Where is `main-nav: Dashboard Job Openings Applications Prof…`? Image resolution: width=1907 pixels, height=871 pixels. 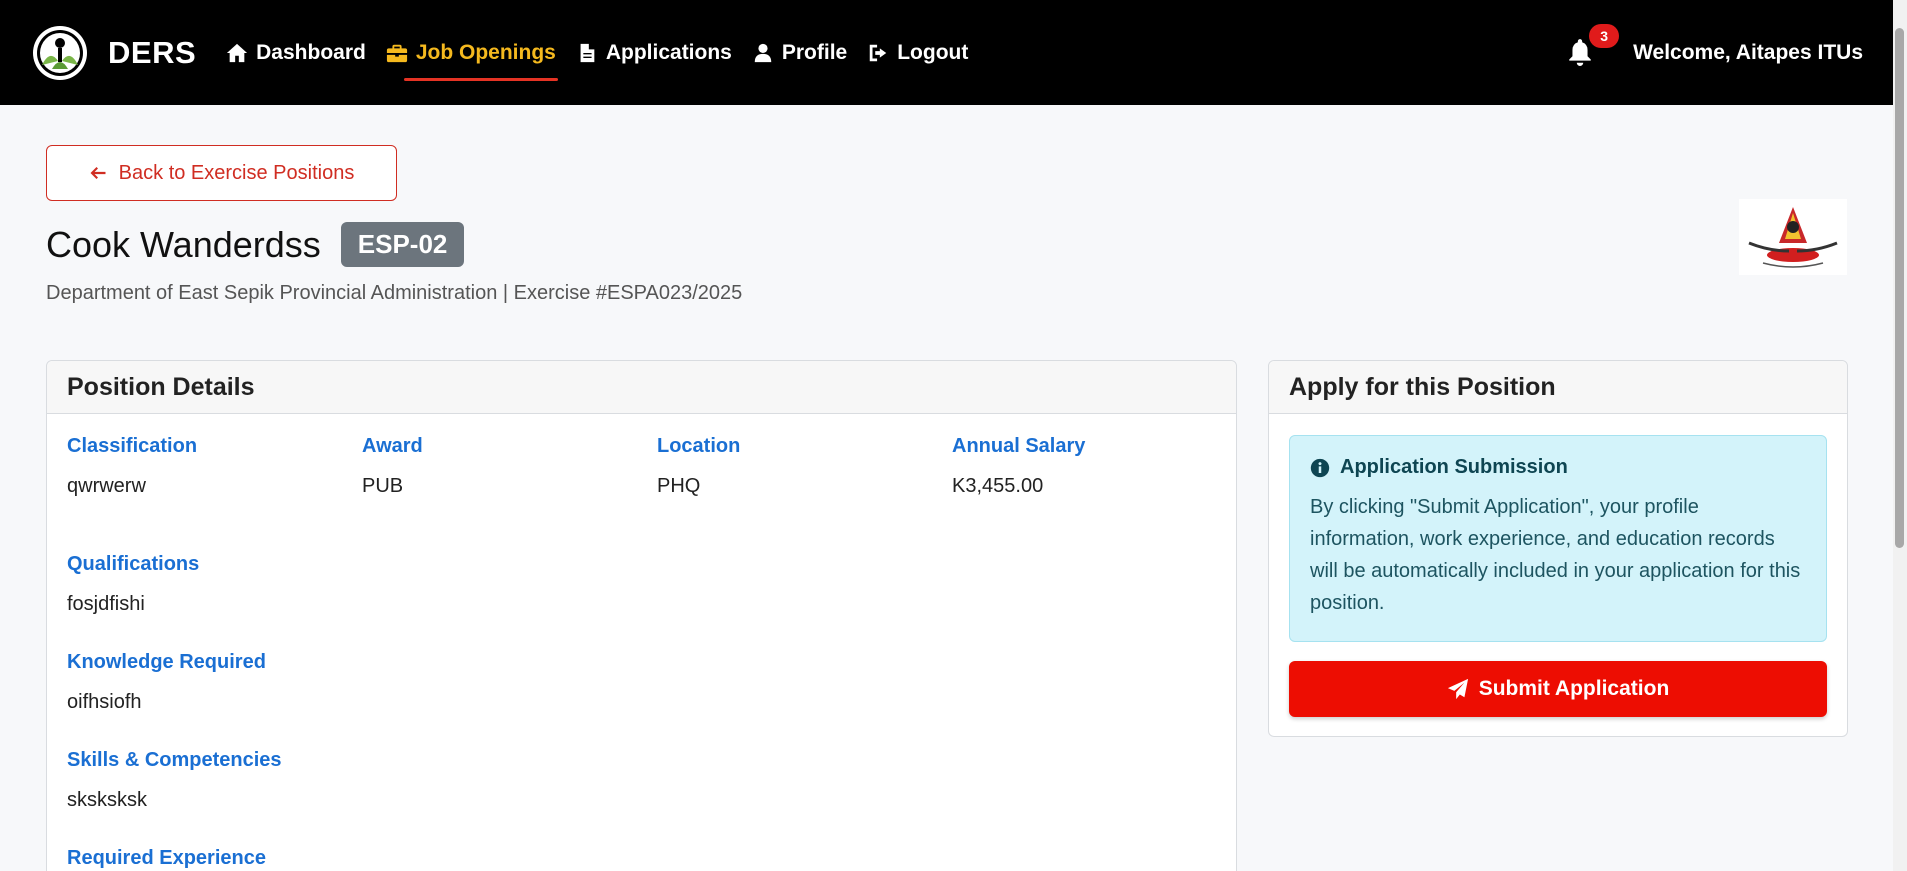
main-nav: Dashboard Job Openings Applications Prof… is located at coordinates (607, 52).